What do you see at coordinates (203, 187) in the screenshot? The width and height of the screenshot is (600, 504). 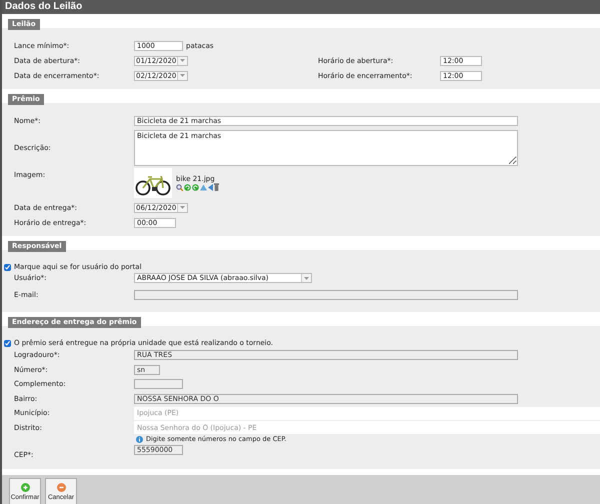 I see `triangle-up-icon` at bounding box center [203, 187].